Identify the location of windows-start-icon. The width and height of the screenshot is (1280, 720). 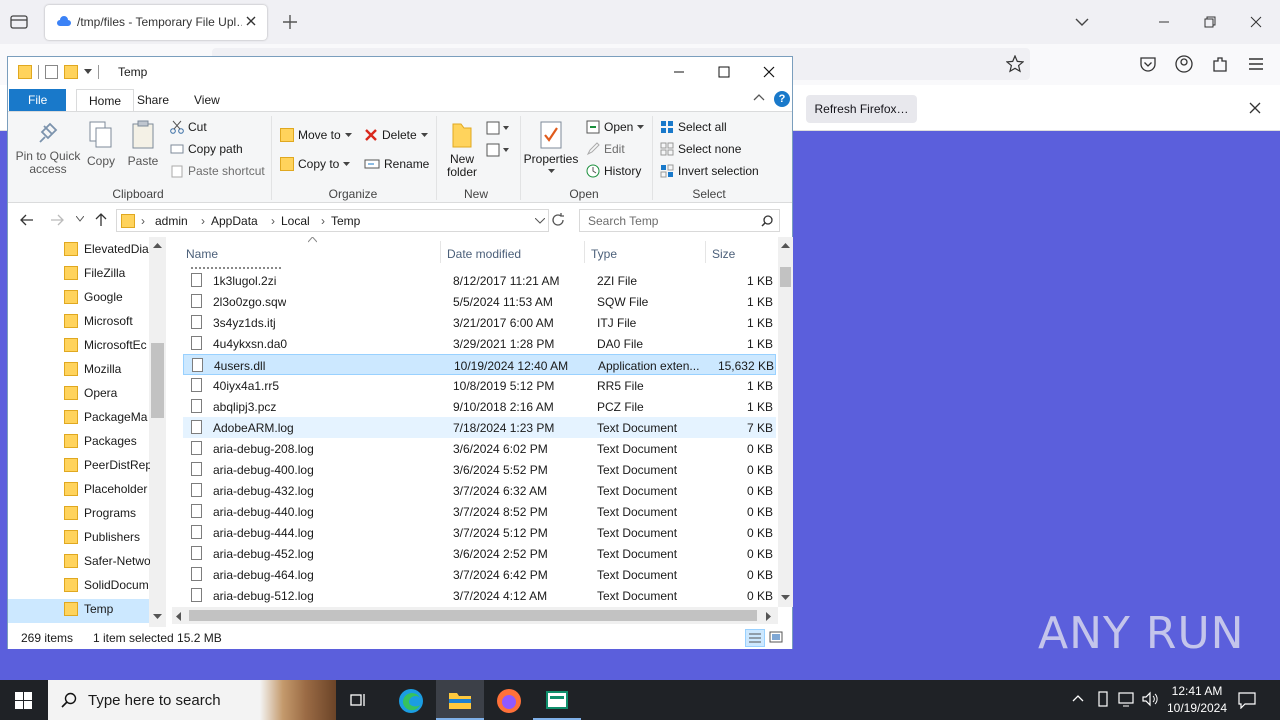
(23, 700).